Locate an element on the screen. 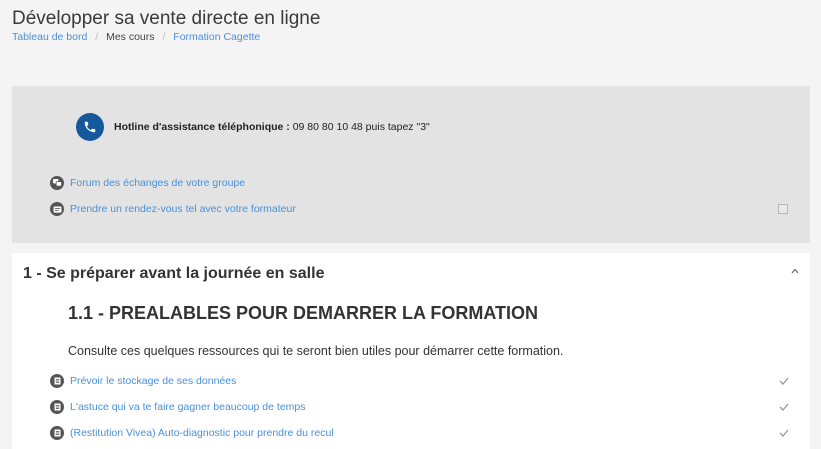  completion-checkbox is located at coordinates (783, 209).